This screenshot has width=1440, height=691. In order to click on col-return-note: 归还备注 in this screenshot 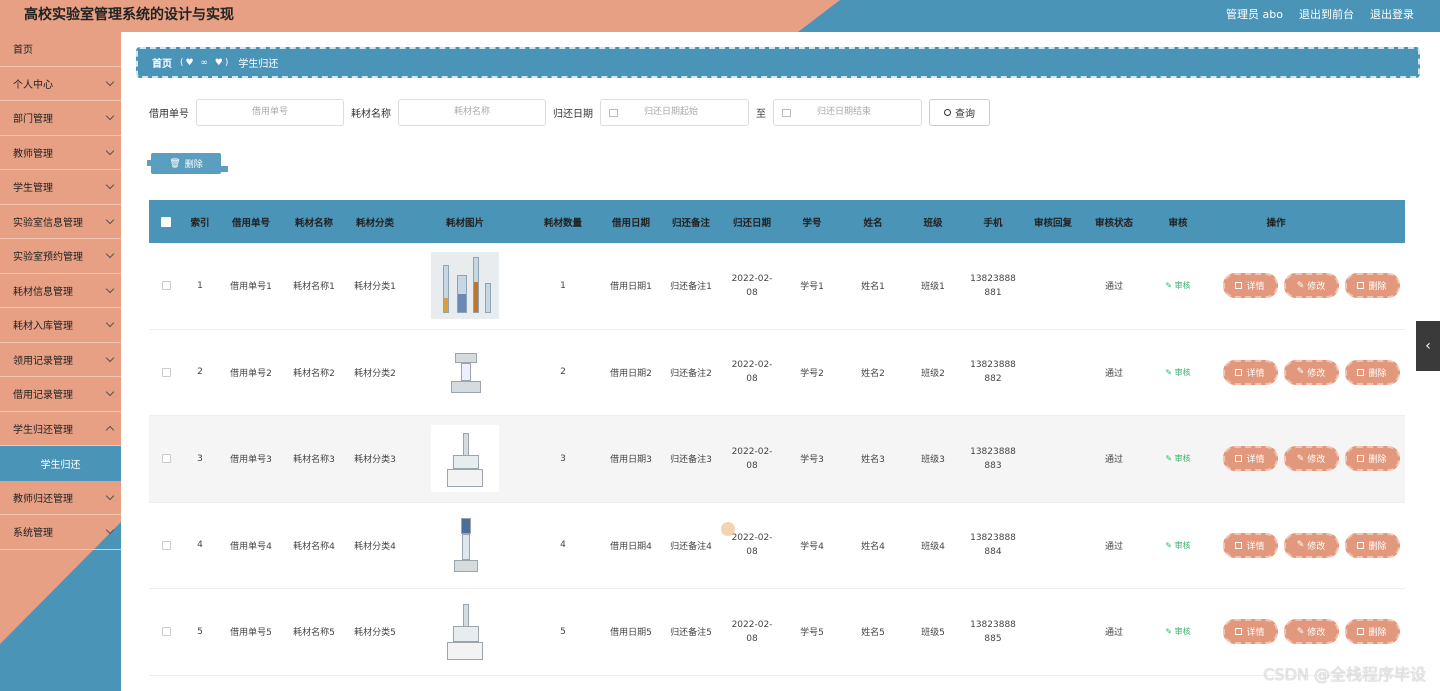, I will do `click(690, 223)`.